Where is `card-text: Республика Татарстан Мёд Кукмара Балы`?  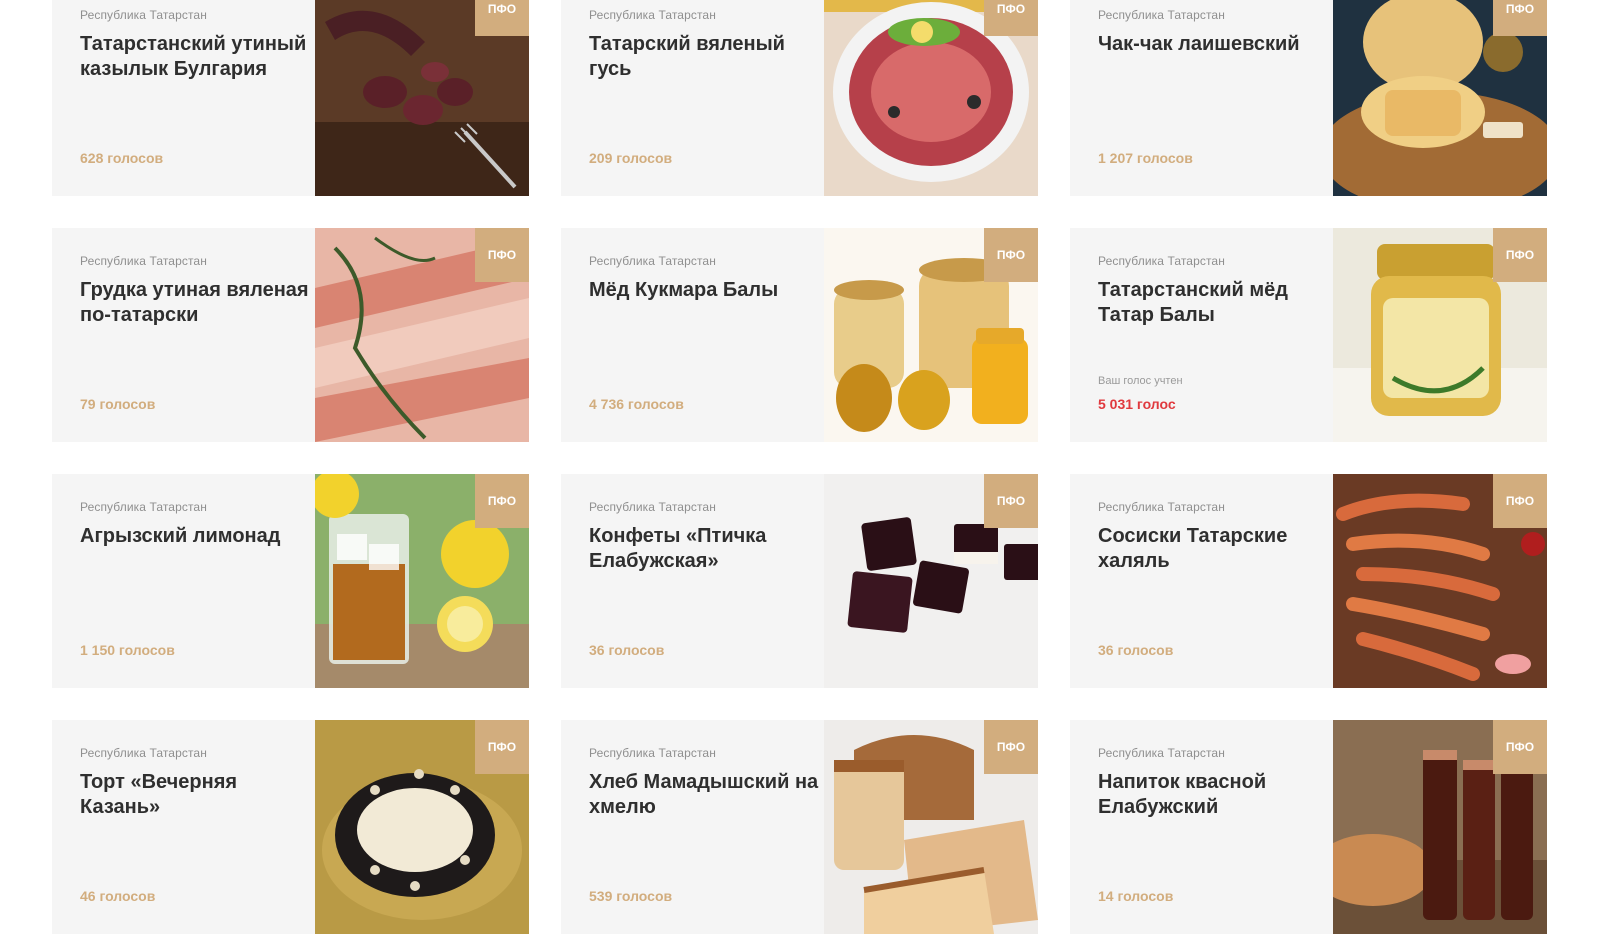 card-text: Республика Татарстан Мёд Кукмара Балы is located at coordinates (705, 278).